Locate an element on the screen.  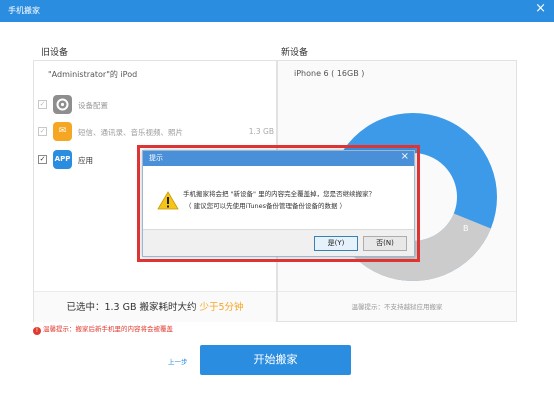
warning-text: 温馨提示：搬家后新手机里的内容将会被覆盖 is located at coordinates (108, 329).